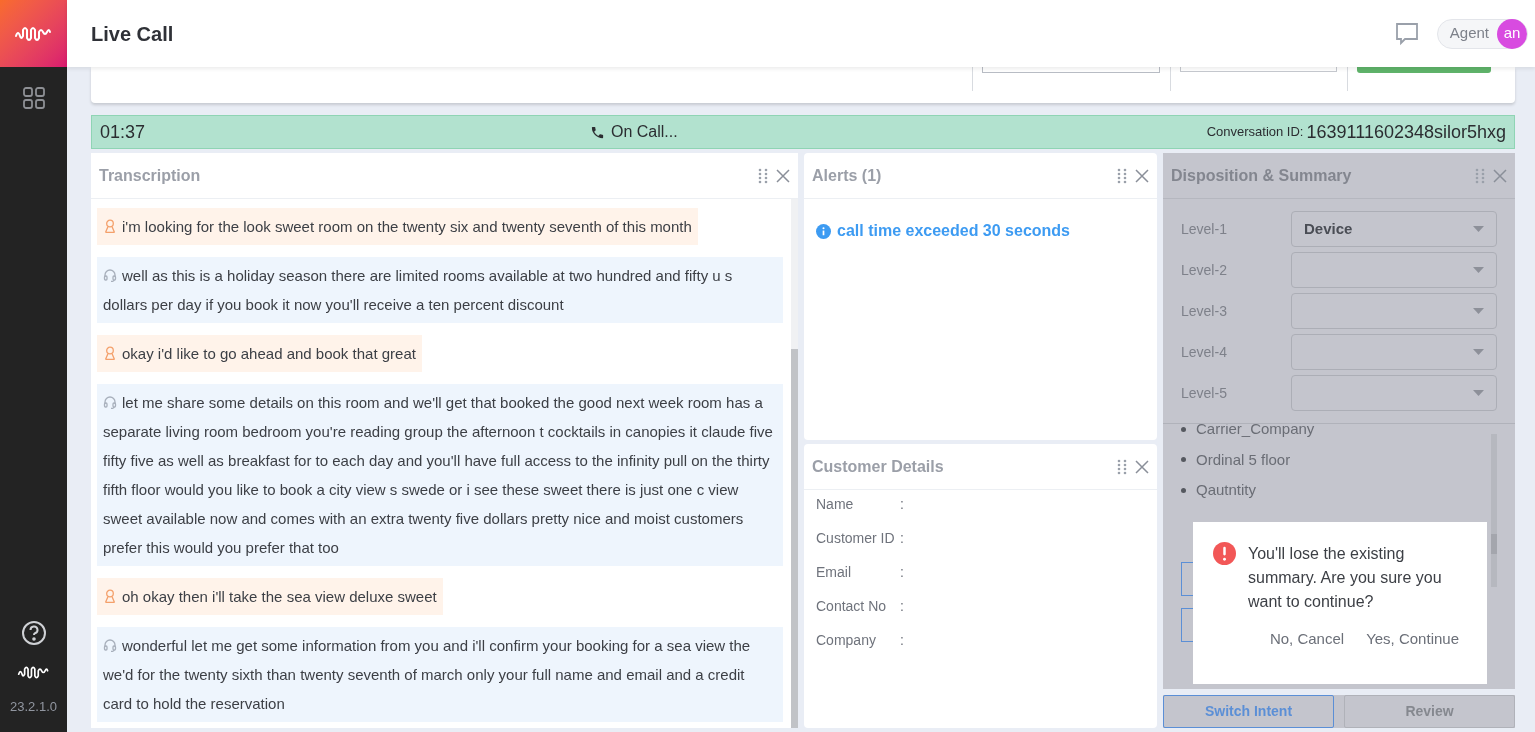  I want to click on cancel-button: No, Cancel, so click(1307, 639).